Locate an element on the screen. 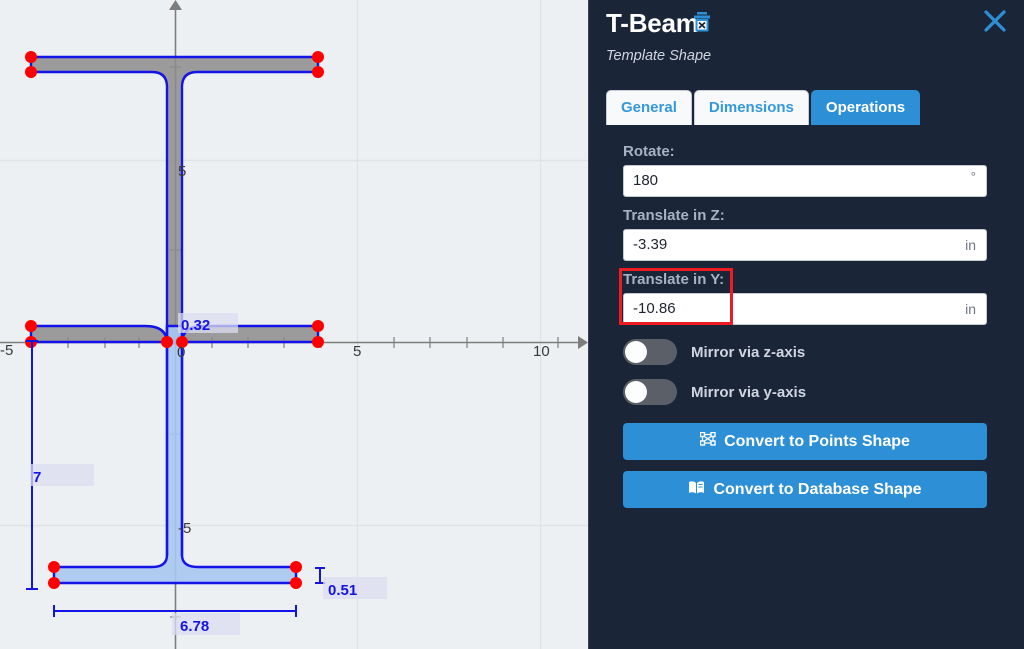  dimension-overall-height: 7 is located at coordinates (37, 477).